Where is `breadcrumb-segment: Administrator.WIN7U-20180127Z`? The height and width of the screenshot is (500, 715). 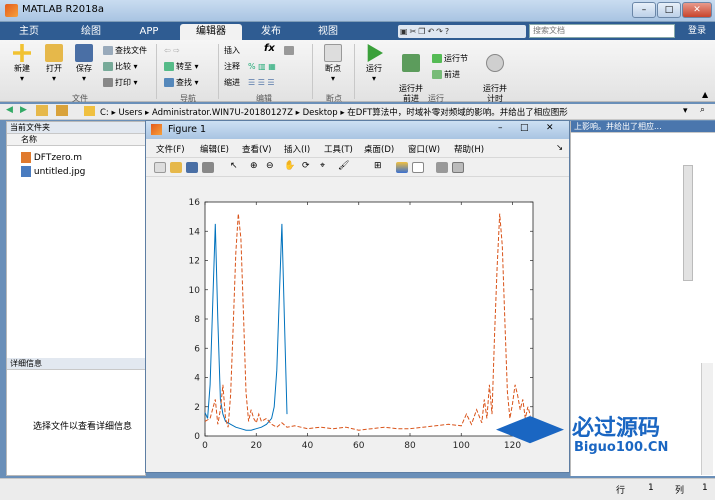 breadcrumb-segment: Administrator.WIN7U-20180127Z is located at coordinates (222, 113).